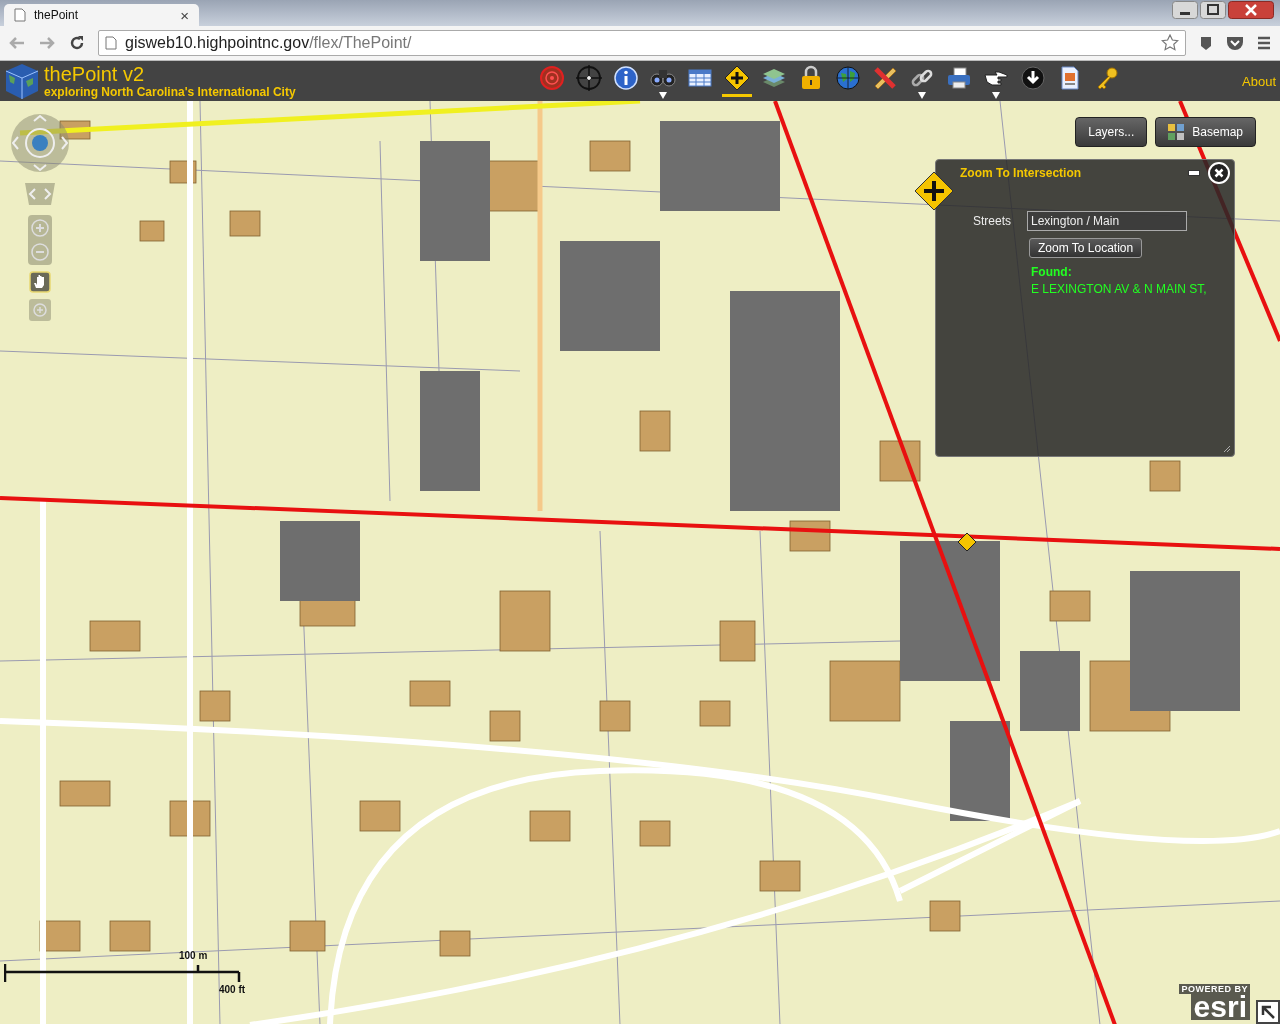  What do you see at coordinates (57, 15) in the screenshot?
I see `tab-title: thePoint` at bounding box center [57, 15].